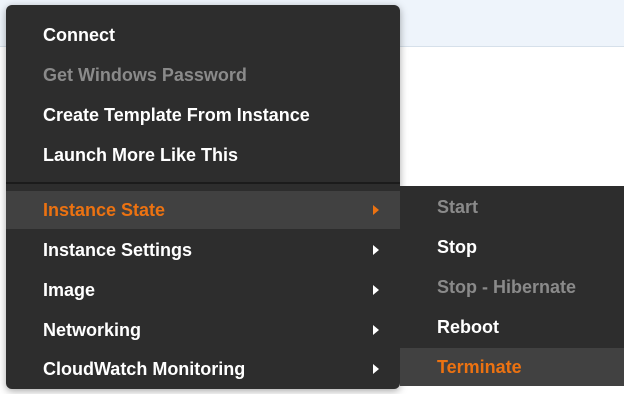  Describe the element at coordinates (145, 75) in the screenshot. I see `menu-item-label: Get Windows Password` at that location.